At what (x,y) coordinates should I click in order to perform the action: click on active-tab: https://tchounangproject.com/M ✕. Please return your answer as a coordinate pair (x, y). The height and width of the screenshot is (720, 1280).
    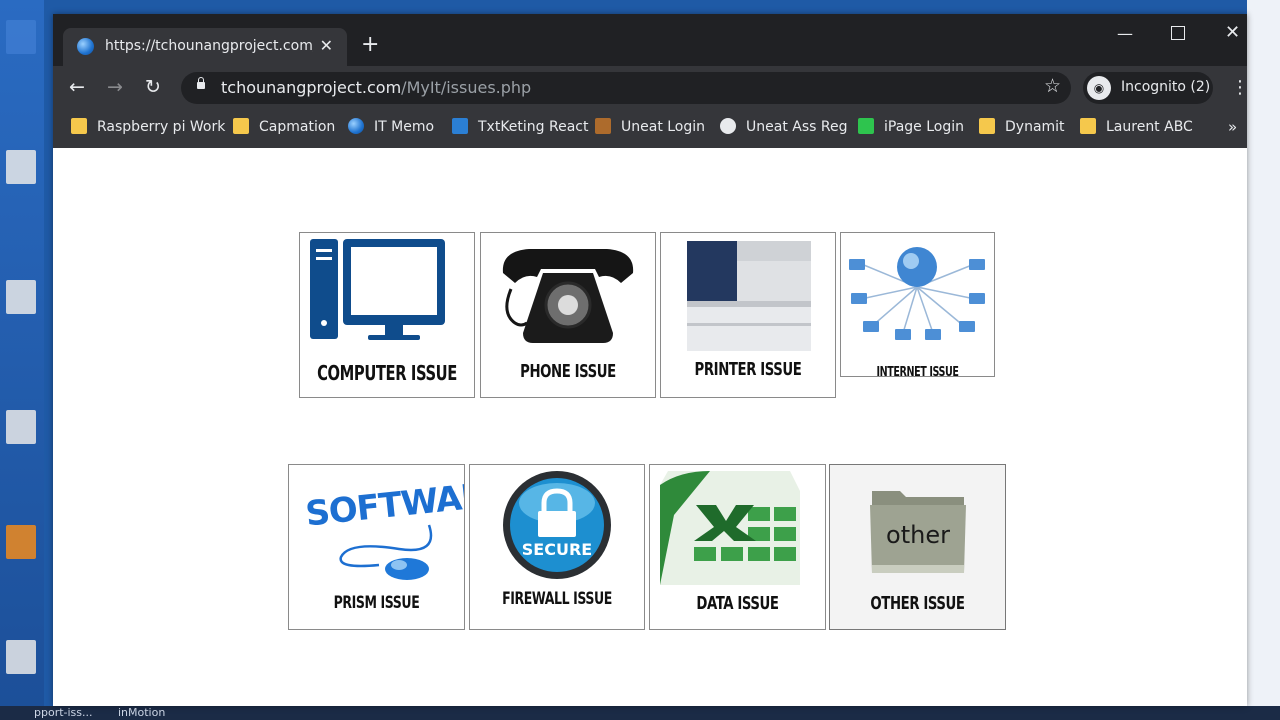
    Looking at the image, I should click on (205, 47).